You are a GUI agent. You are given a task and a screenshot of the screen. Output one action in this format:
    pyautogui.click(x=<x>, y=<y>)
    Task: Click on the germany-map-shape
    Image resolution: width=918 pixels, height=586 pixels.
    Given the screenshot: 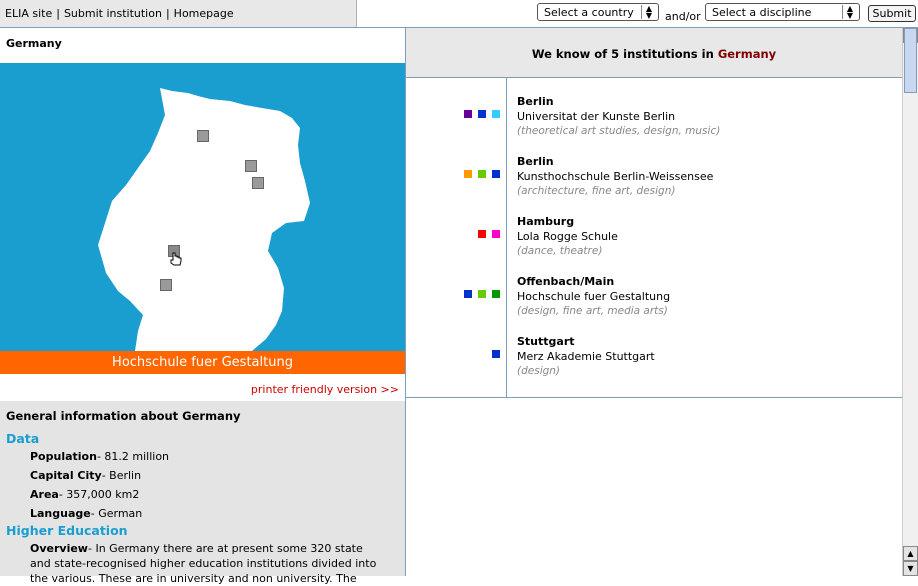 What is the action you would take?
    pyautogui.click(x=204, y=219)
    